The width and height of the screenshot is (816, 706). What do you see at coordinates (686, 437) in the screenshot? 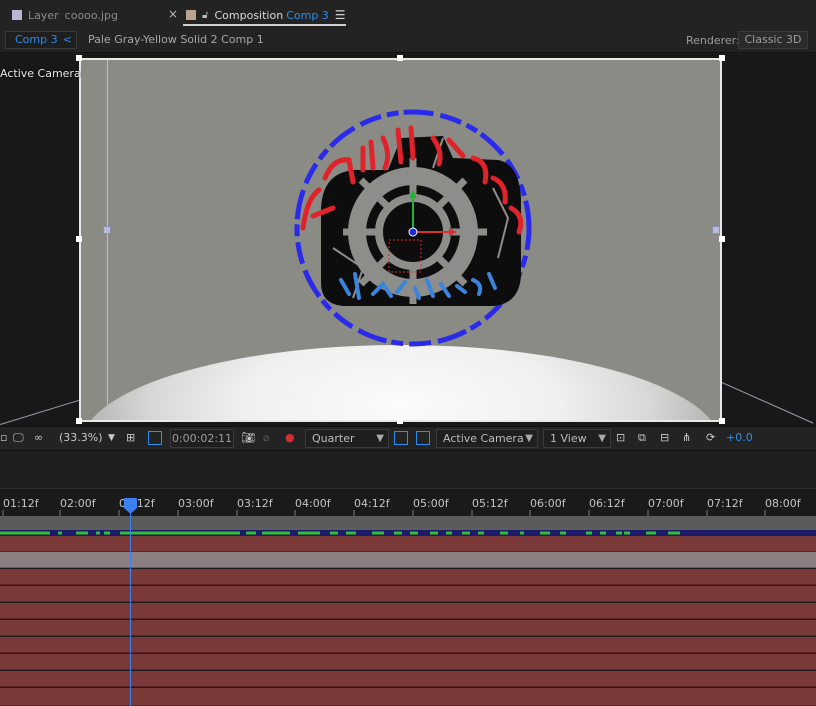
I see `flowchart-icon: ⋔` at bounding box center [686, 437].